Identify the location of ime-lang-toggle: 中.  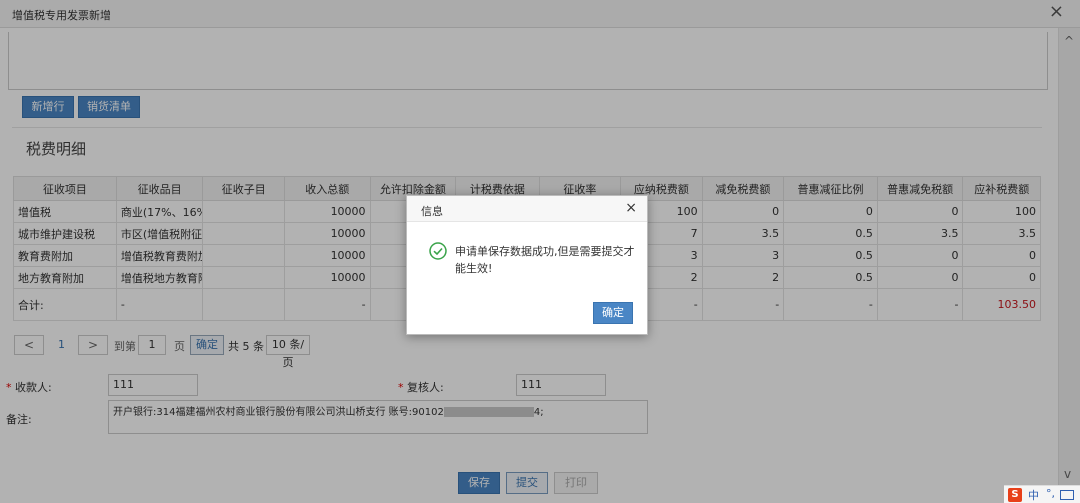
(1033, 495).